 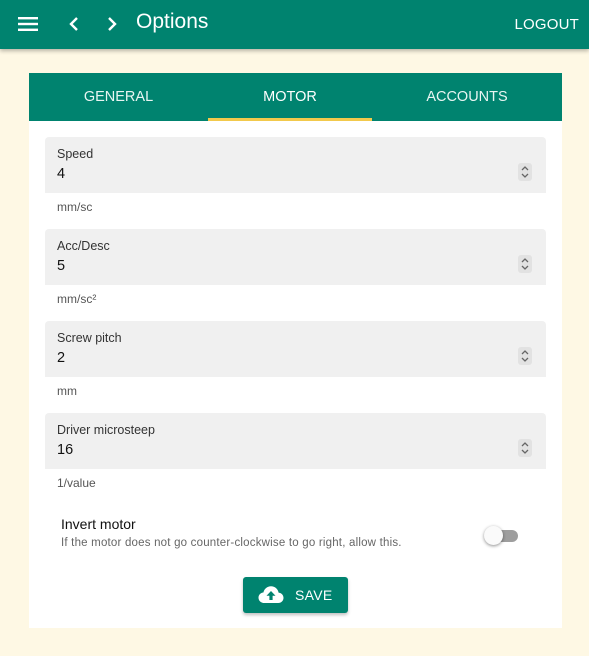 I want to click on screw-pitch-hint: mm, so click(x=67, y=391).